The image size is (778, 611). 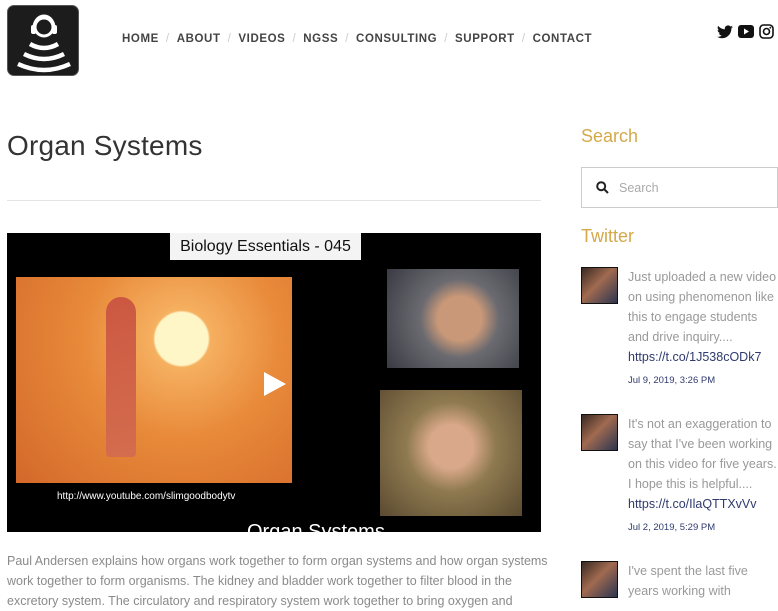 I want to click on twitter-heading: Twitter, so click(x=608, y=236).